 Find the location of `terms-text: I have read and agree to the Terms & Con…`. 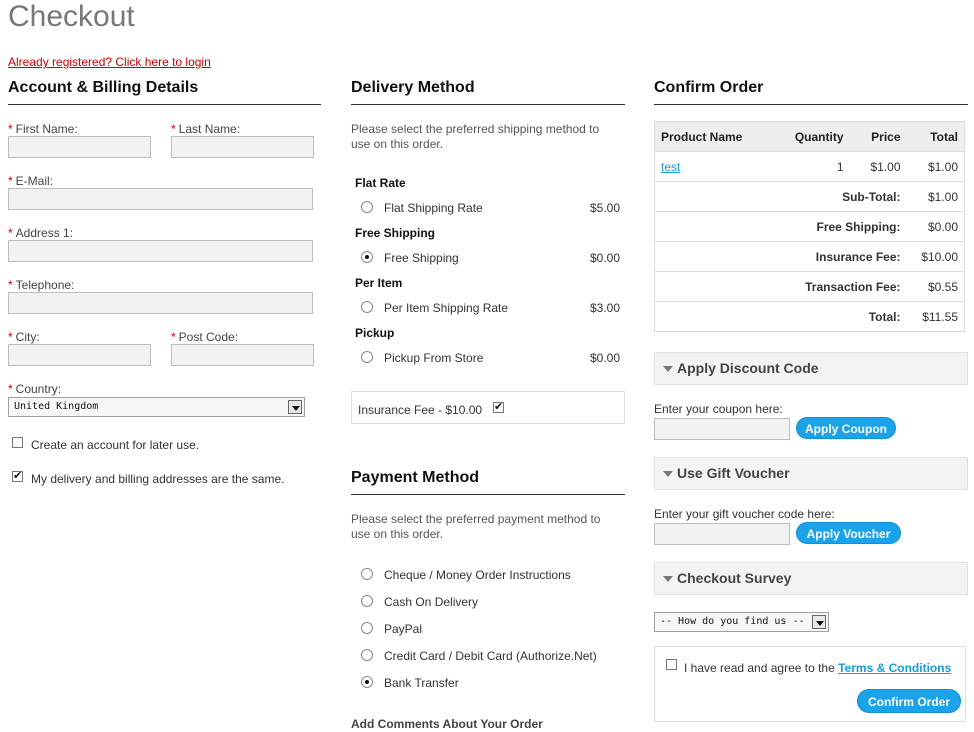

terms-text: I have read and agree to the Terms & Con… is located at coordinates (817, 668).